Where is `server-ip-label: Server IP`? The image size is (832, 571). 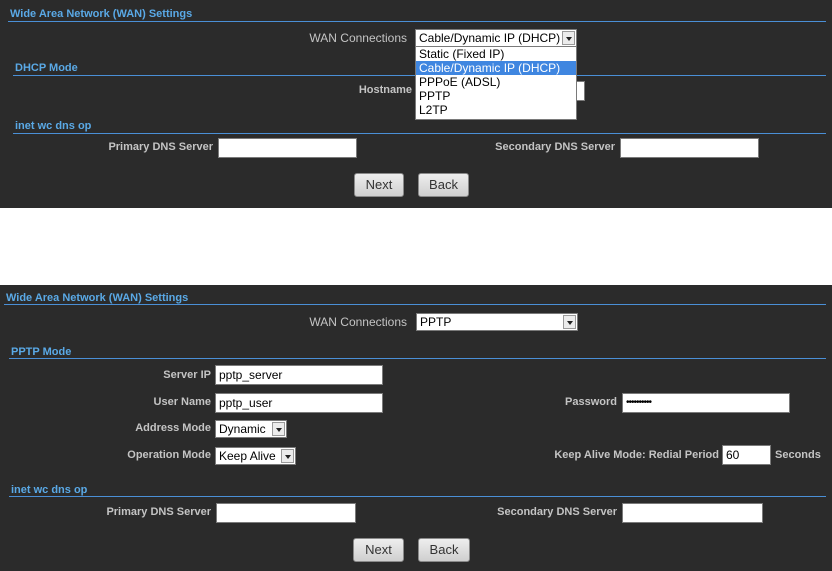
server-ip-label: Server IP is located at coordinates (187, 375).